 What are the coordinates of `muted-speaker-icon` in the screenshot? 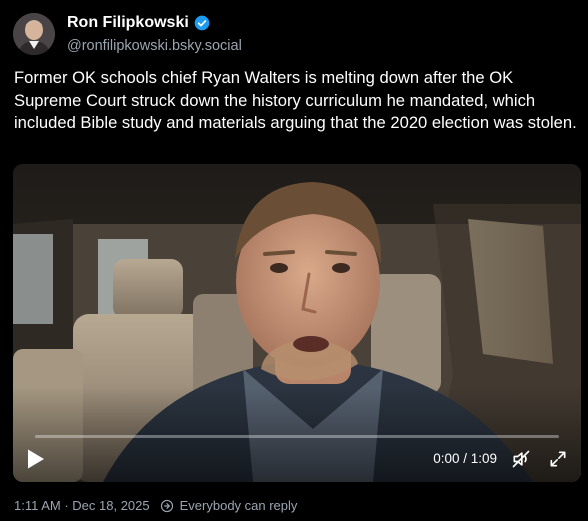 It's located at (521, 459).